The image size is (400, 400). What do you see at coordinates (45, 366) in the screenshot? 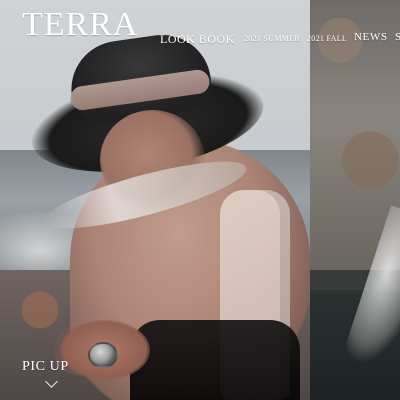
I see `pickup-label: PIC UP` at bounding box center [45, 366].